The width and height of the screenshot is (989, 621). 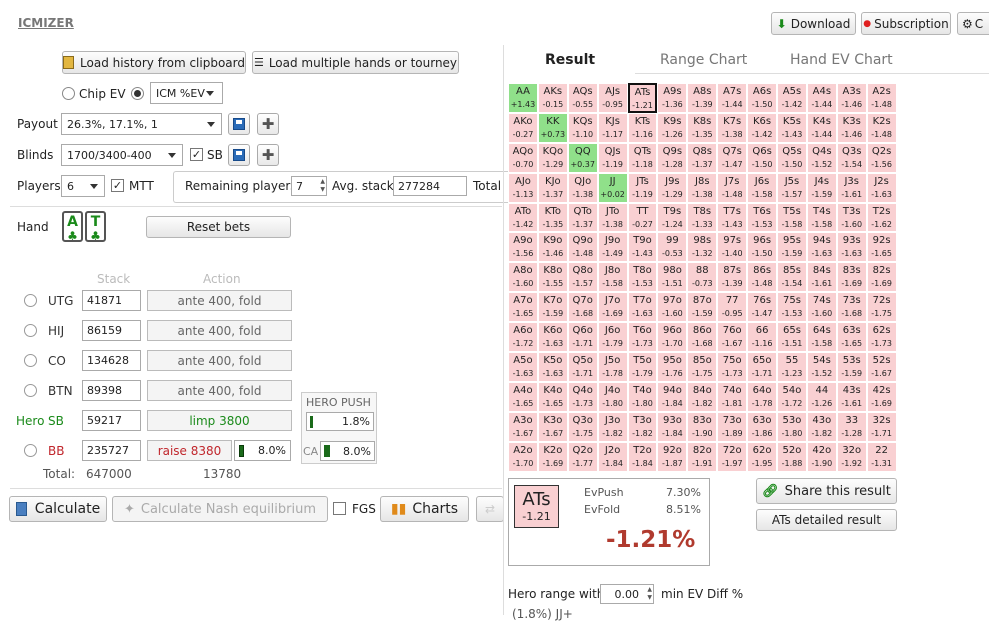 What do you see at coordinates (642, 187) in the screenshot?
I see `hand-cell-JTs: JTs -1.19` at bounding box center [642, 187].